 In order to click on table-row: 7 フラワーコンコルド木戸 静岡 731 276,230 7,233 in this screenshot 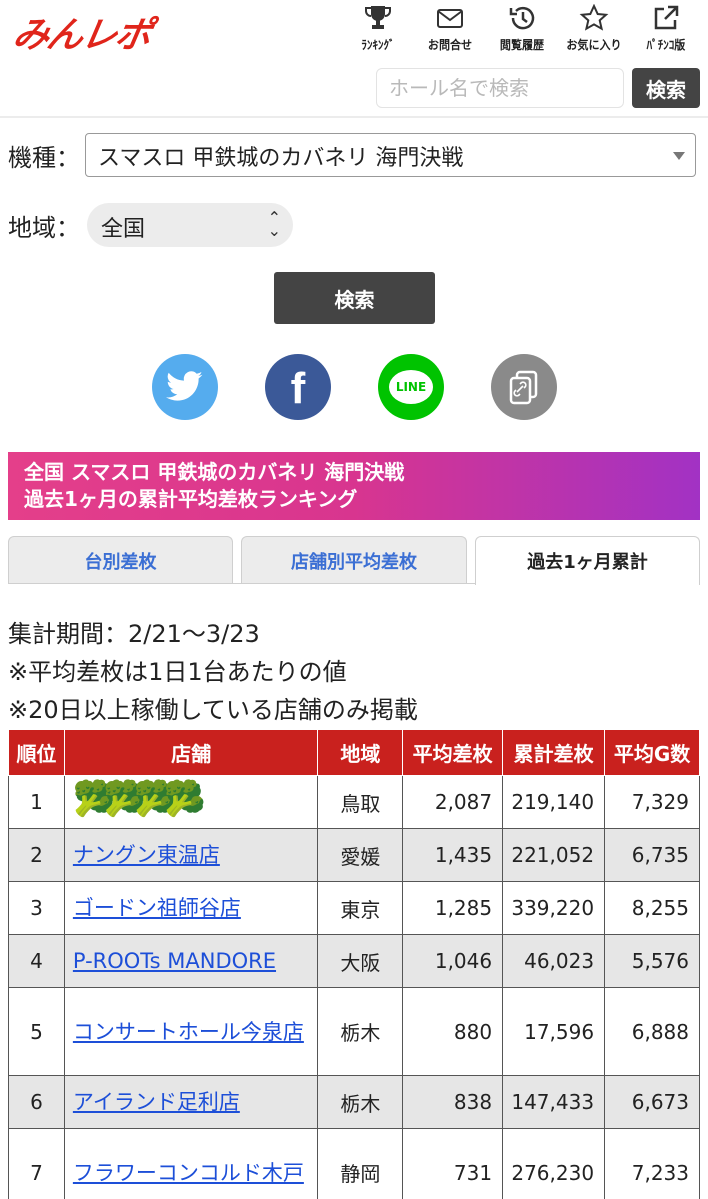, I will do `click(354, 1163)`.